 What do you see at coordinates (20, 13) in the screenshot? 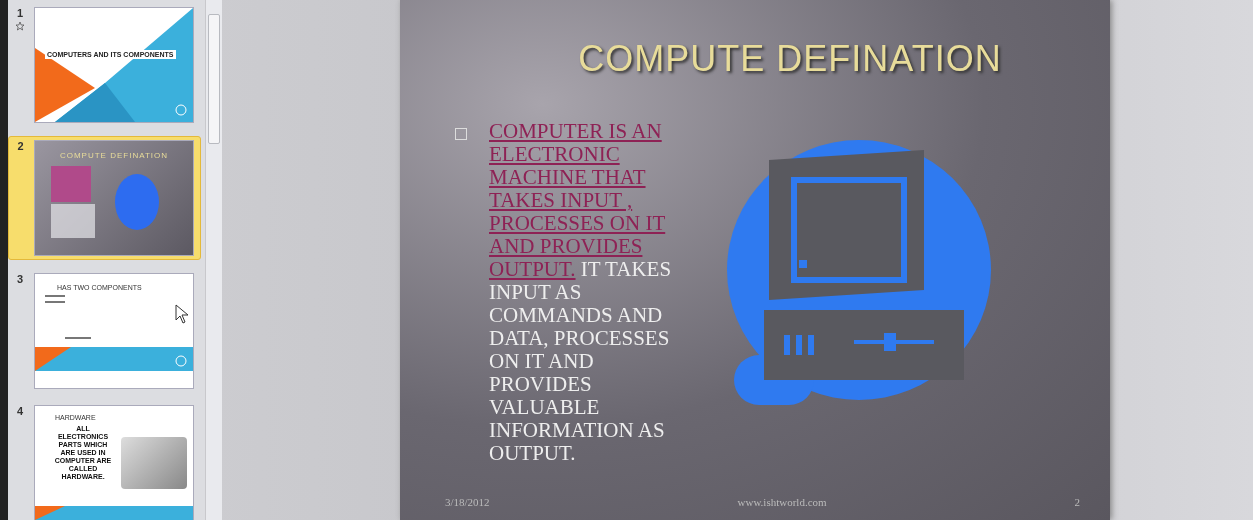
I see `slide-number: 1` at bounding box center [20, 13].